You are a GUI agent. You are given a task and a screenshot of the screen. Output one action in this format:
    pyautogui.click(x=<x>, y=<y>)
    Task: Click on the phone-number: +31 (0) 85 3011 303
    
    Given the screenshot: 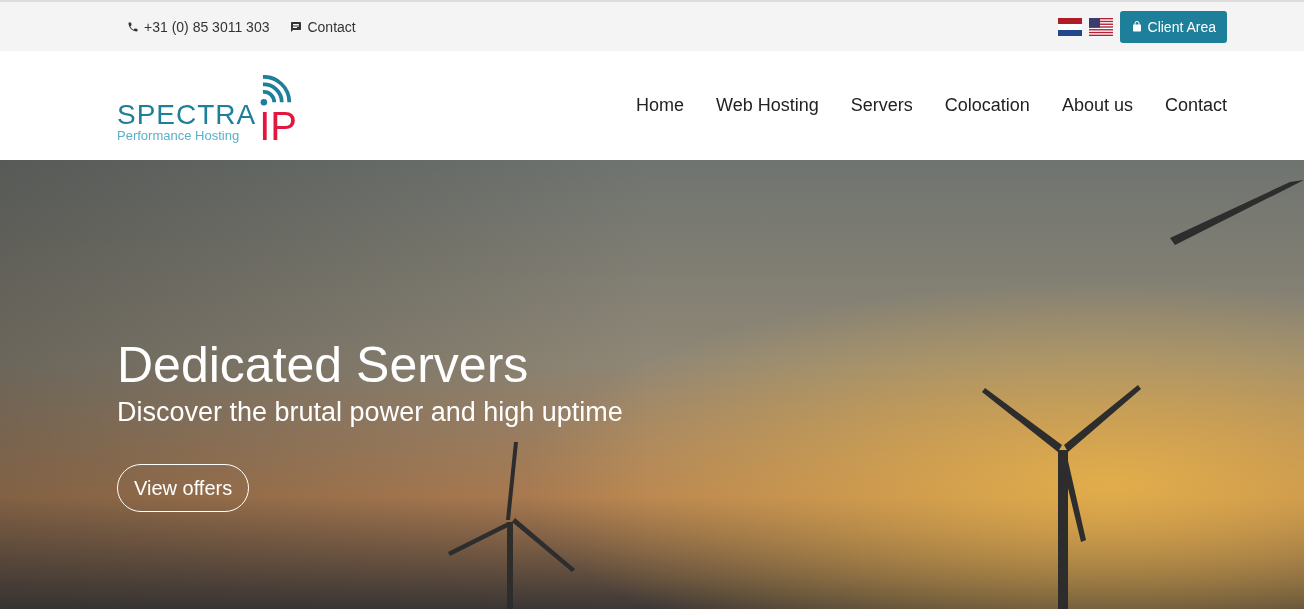 What is the action you would take?
    pyautogui.click(x=207, y=26)
    